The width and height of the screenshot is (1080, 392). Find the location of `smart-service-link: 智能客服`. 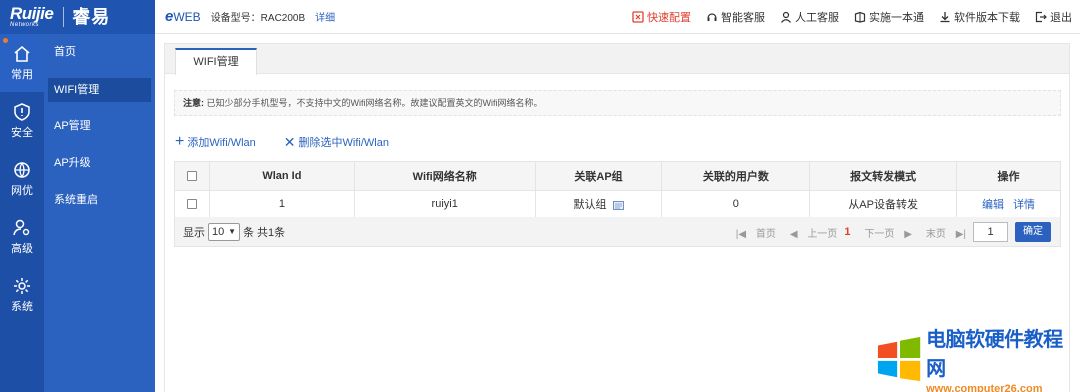

smart-service-link: 智能客服 is located at coordinates (735, 17).